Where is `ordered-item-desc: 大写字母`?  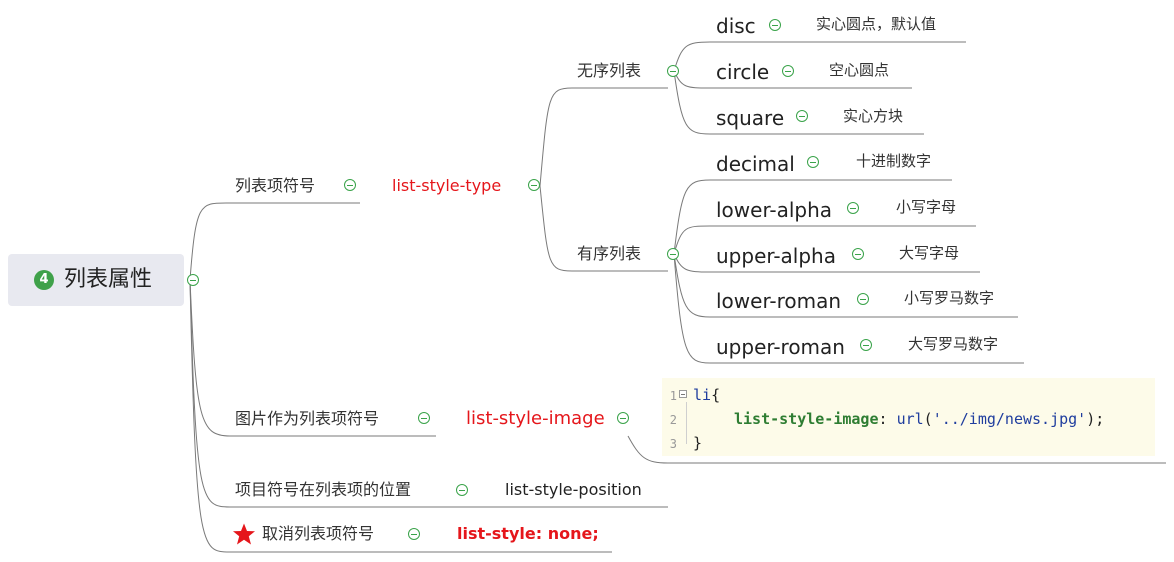 ordered-item-desc: 大写字母 is located at coordinates (929, 253).